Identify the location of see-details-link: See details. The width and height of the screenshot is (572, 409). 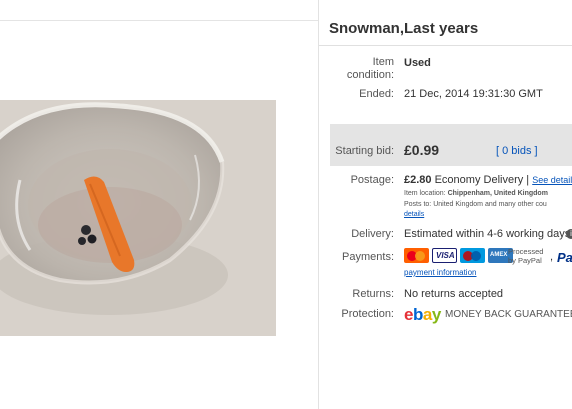
(552, 180).